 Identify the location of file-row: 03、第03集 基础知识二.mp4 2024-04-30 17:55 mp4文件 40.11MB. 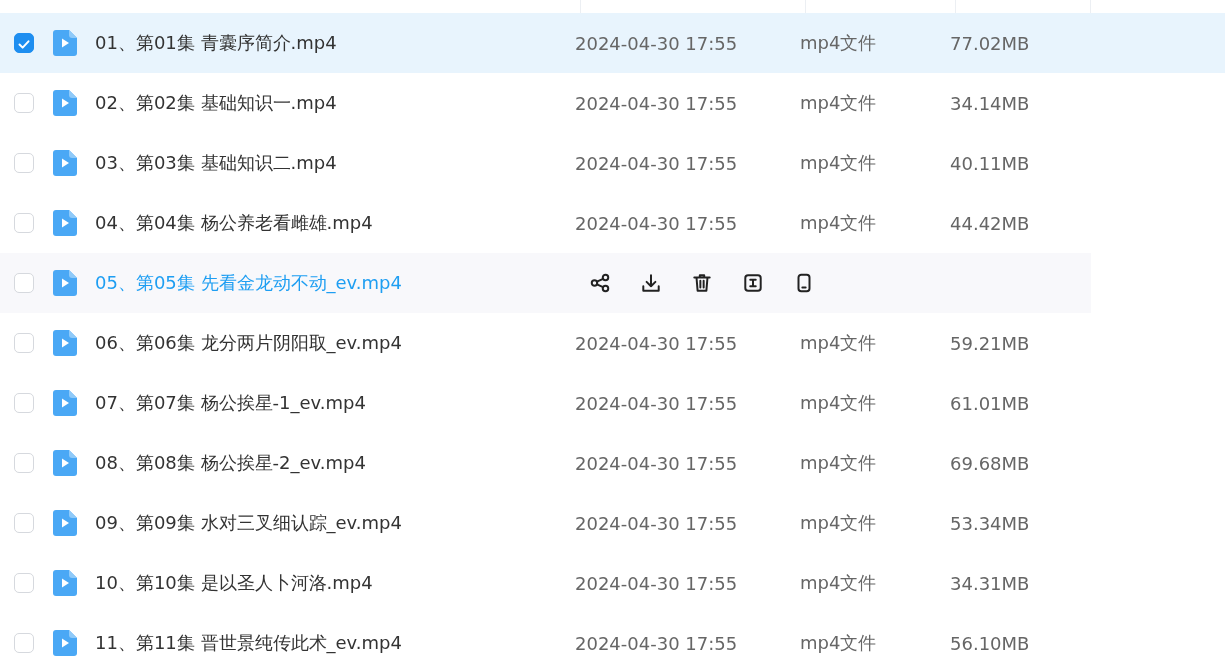
(612, 163).